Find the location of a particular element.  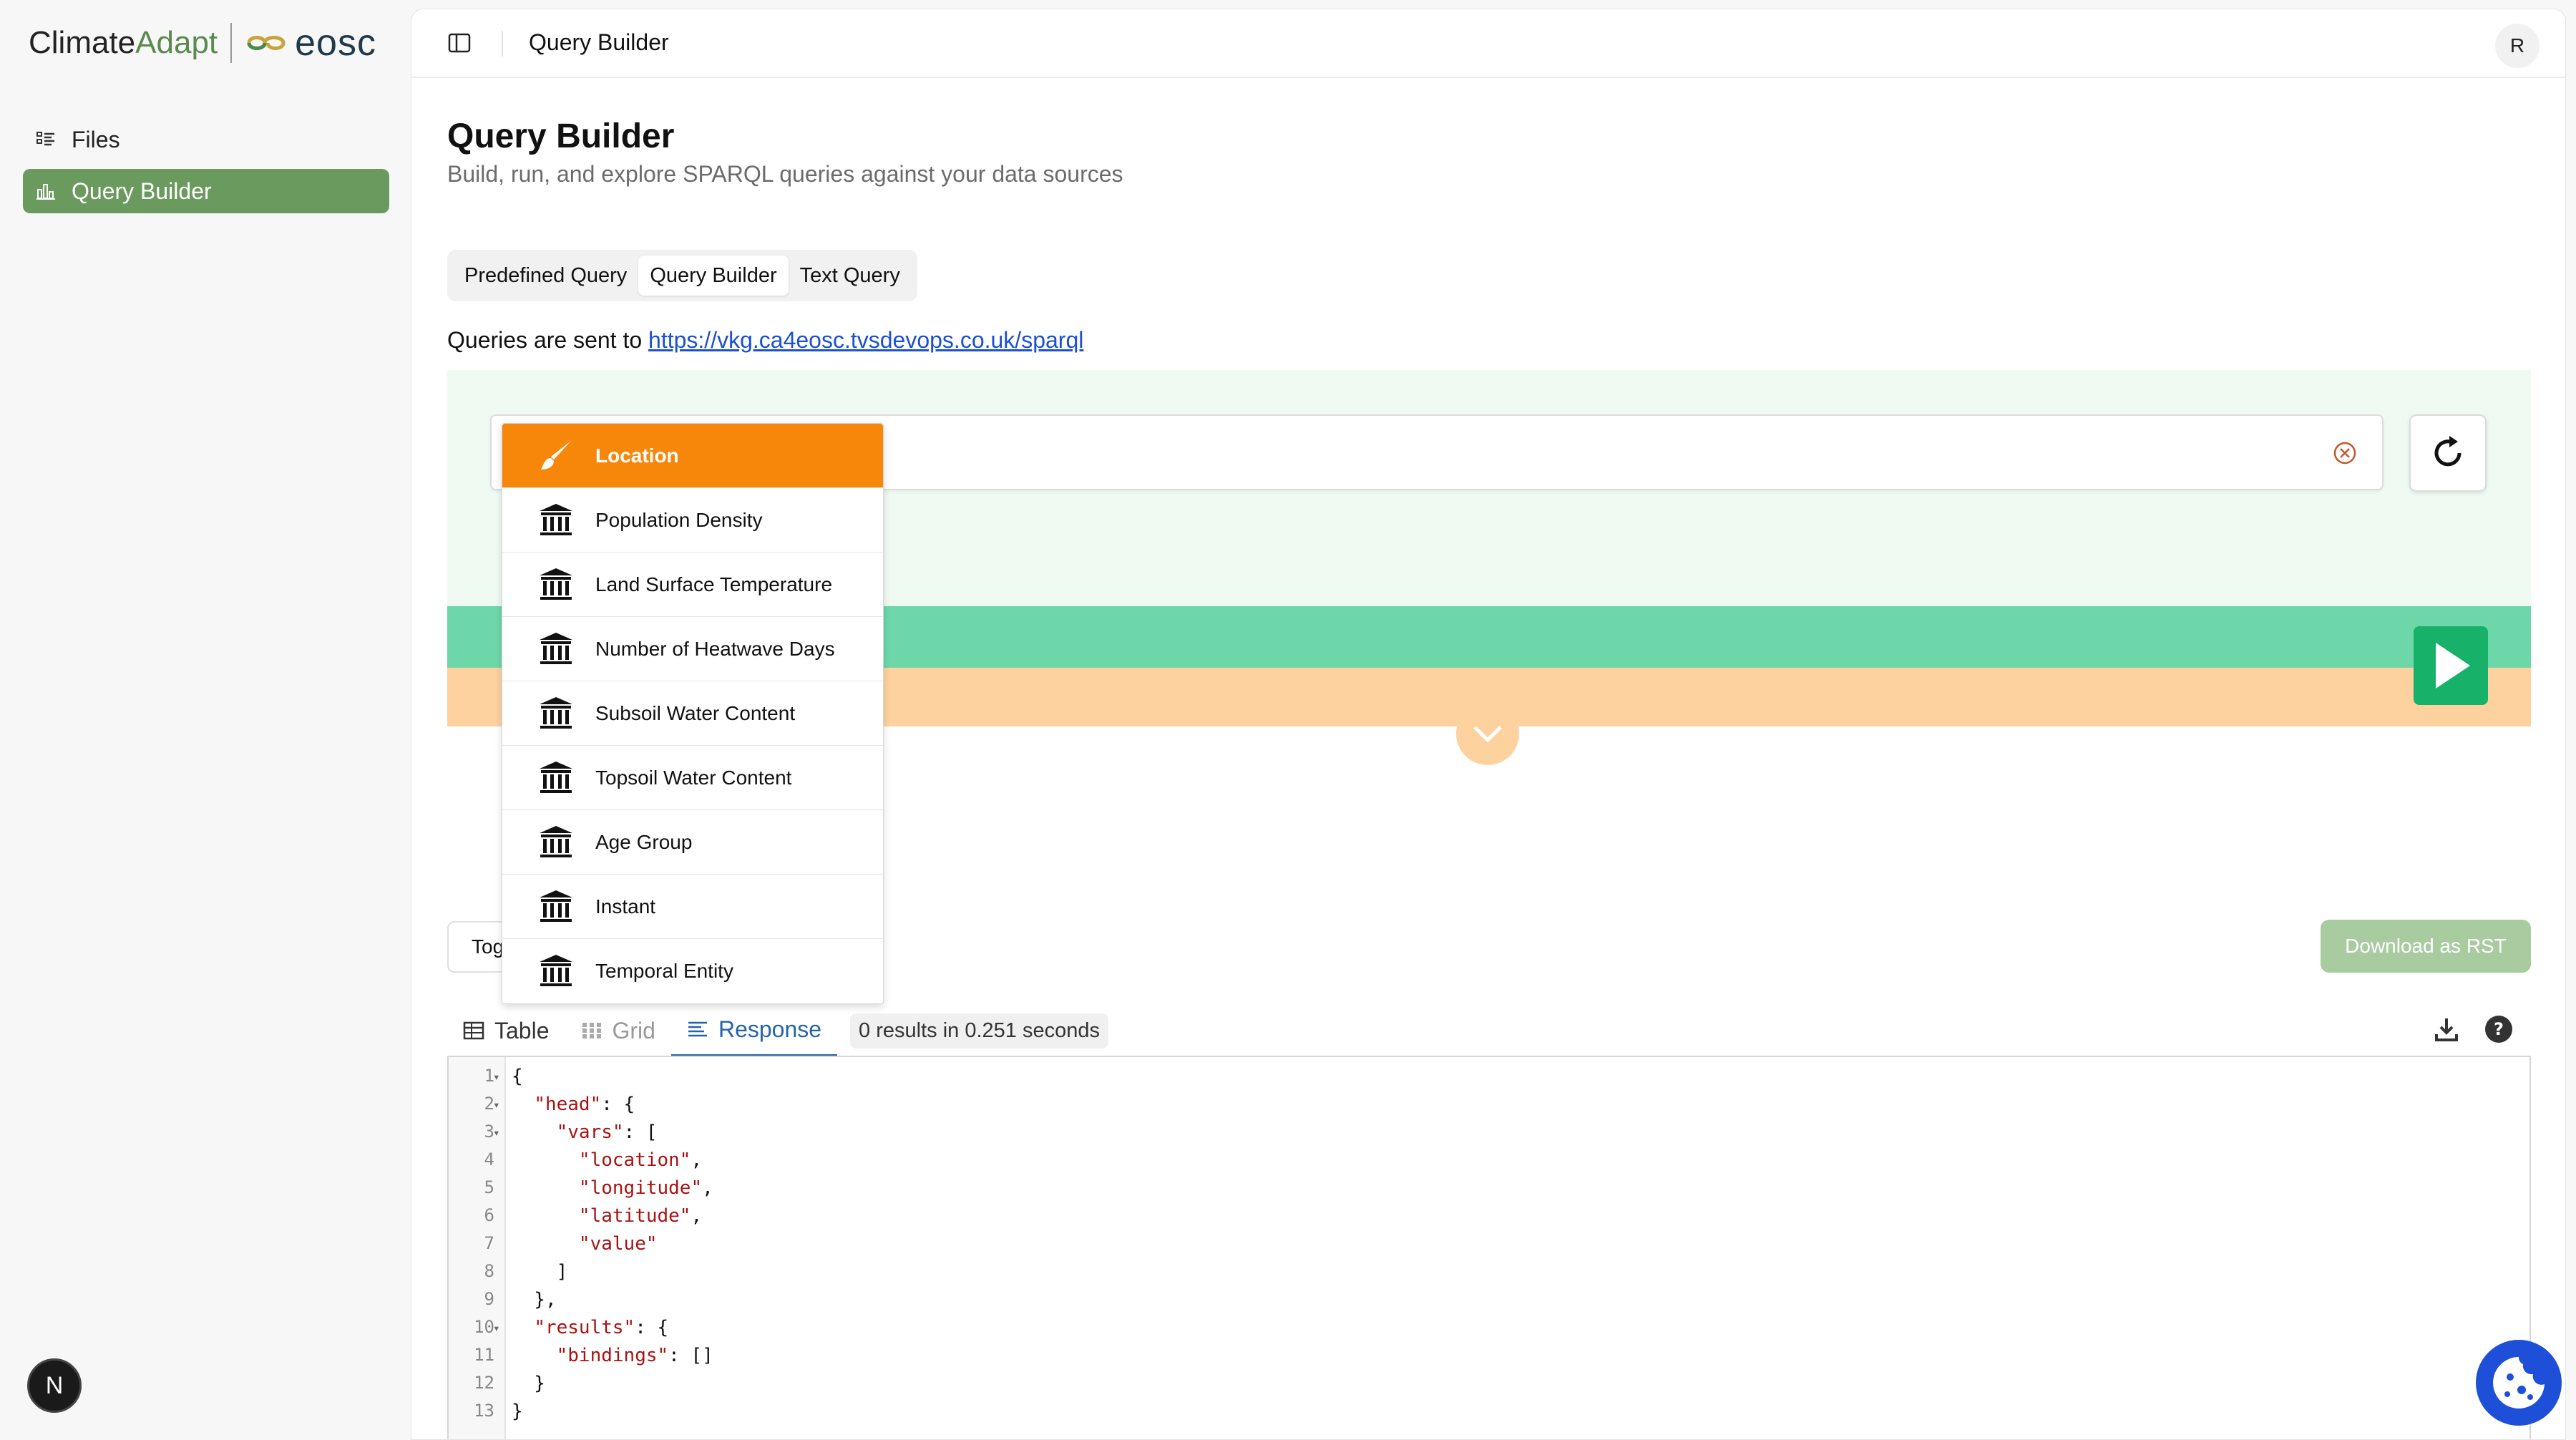

dropdown-item-topsoil-water-content: Topsoil Water Content is located at coordinates (692, 778).